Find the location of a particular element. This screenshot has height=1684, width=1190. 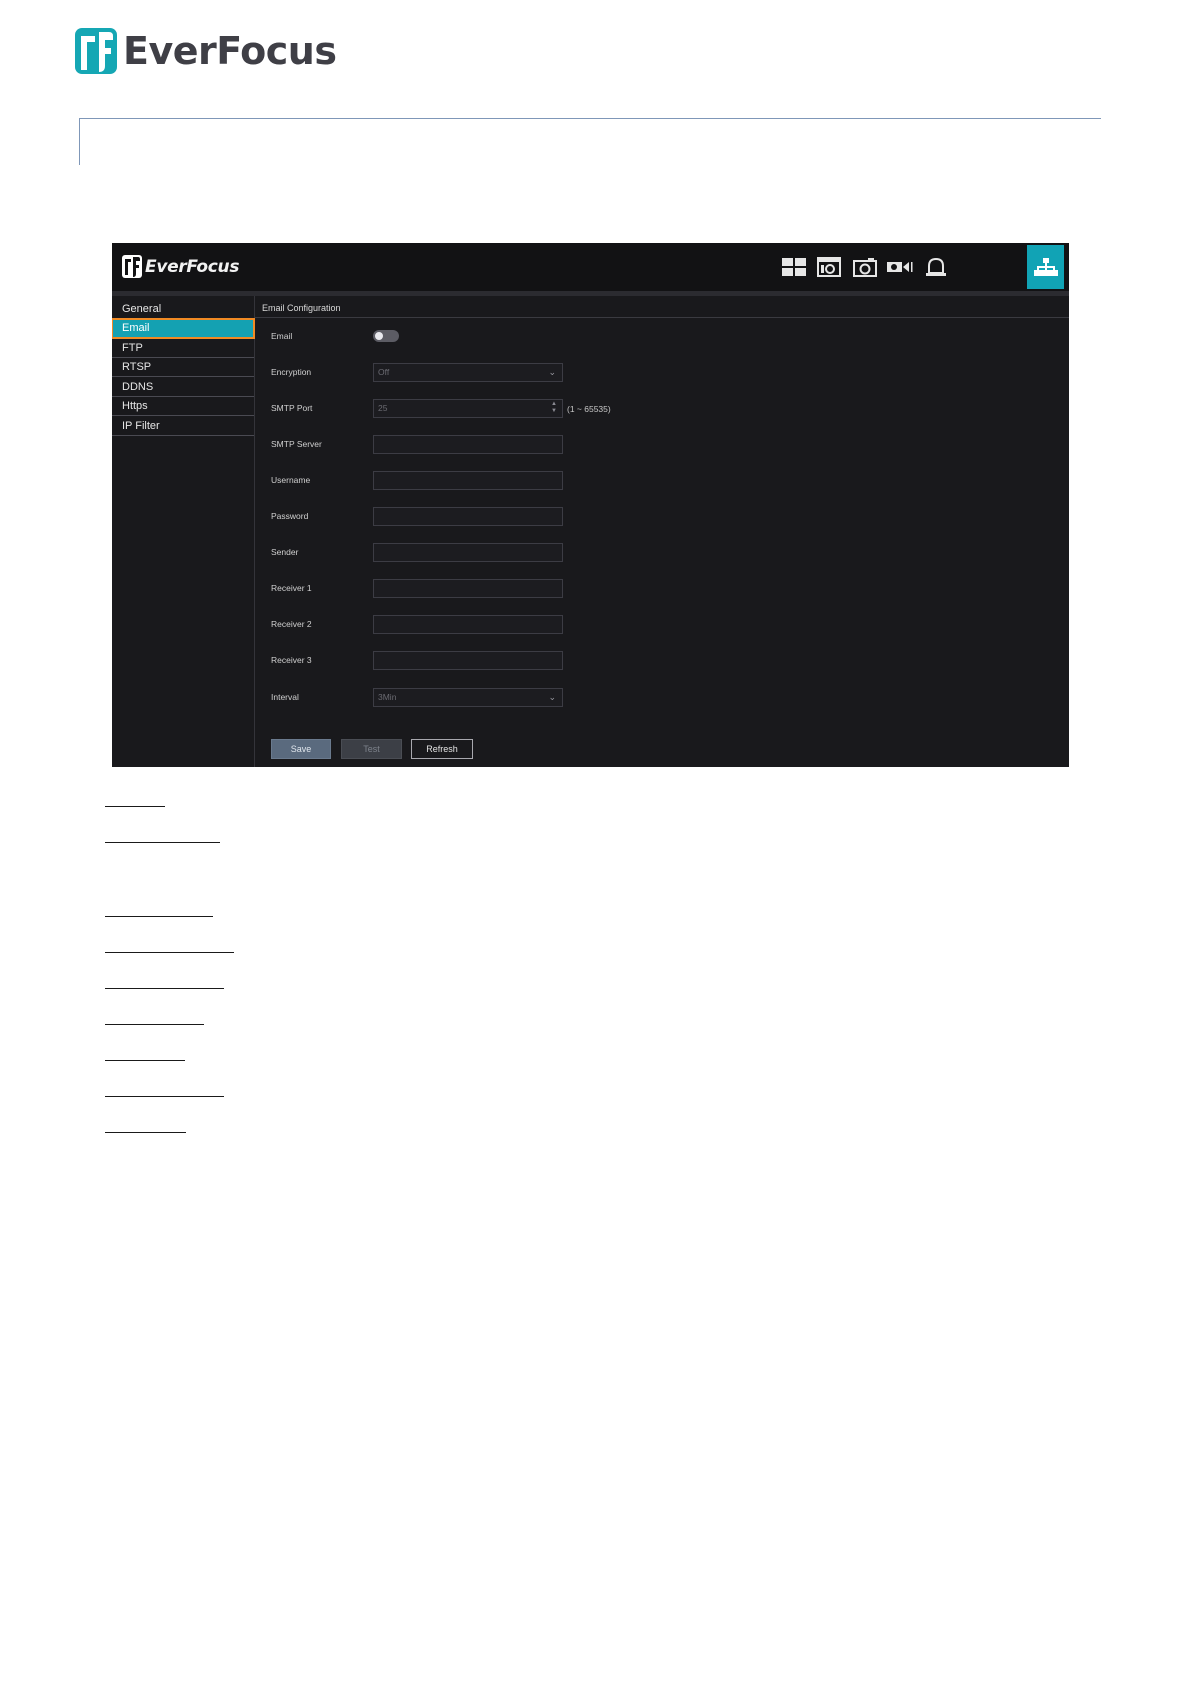

header-rule-vertical is located at coordinates (79, 141).